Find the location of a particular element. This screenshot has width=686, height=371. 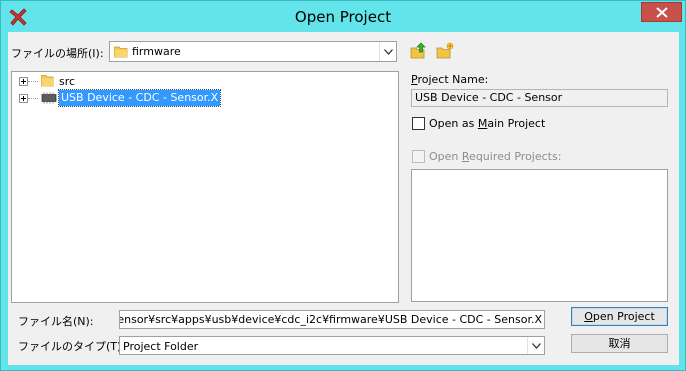

required-projects-list is located at coordinates (539, 235).